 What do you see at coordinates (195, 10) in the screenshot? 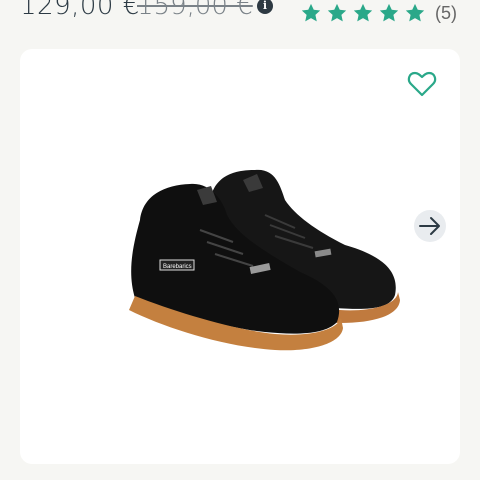
I see `original-price: 159,00 €` at bounding box center [195, 10].